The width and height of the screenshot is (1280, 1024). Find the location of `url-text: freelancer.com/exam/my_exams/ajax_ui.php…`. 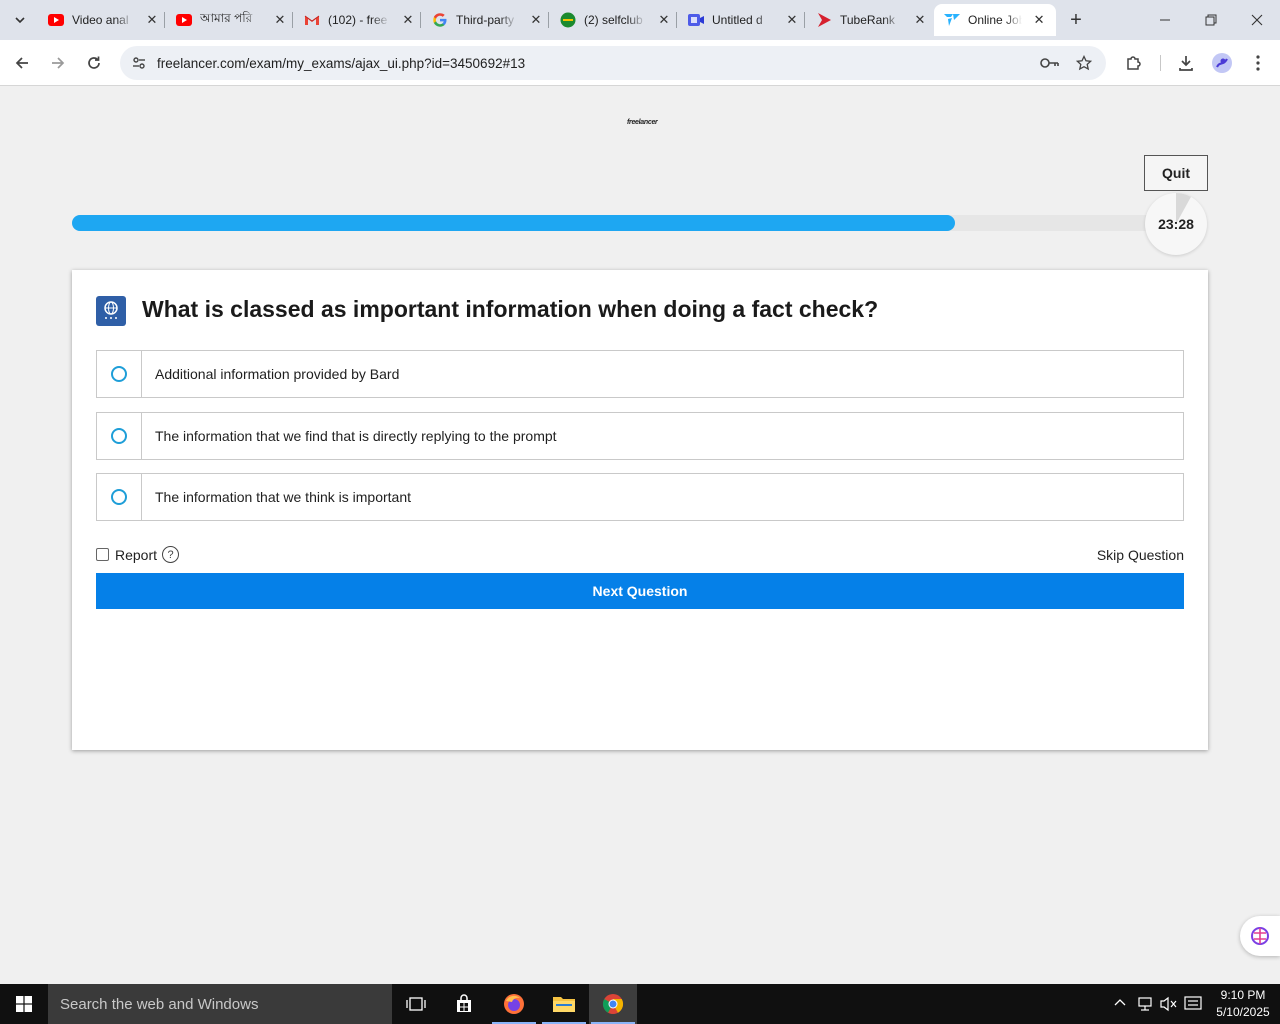

url-text: freelancer.com/exam/my_exams/ajax_ui.php… is located at coordinates (341, 63).